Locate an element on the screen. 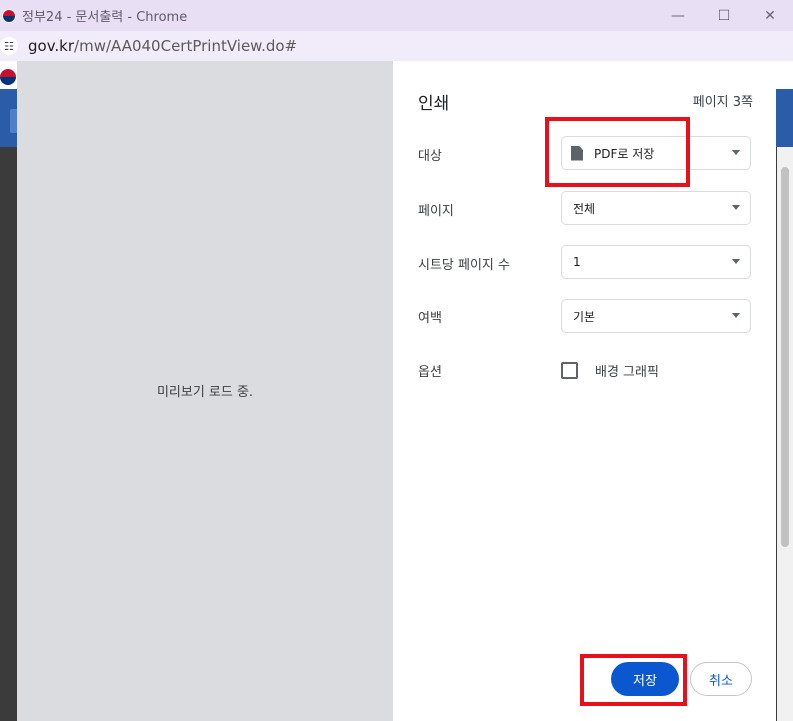 This screenshot has height=721, width=793. preview-loading-text: 미리보기 로드 중. is located at coordinates (205, 392).